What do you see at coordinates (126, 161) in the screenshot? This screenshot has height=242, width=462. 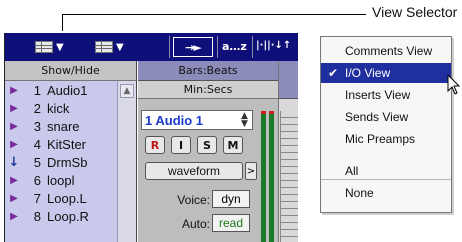 I see `track-list-scrollbar: ▲` at bounding box center [126, 161].